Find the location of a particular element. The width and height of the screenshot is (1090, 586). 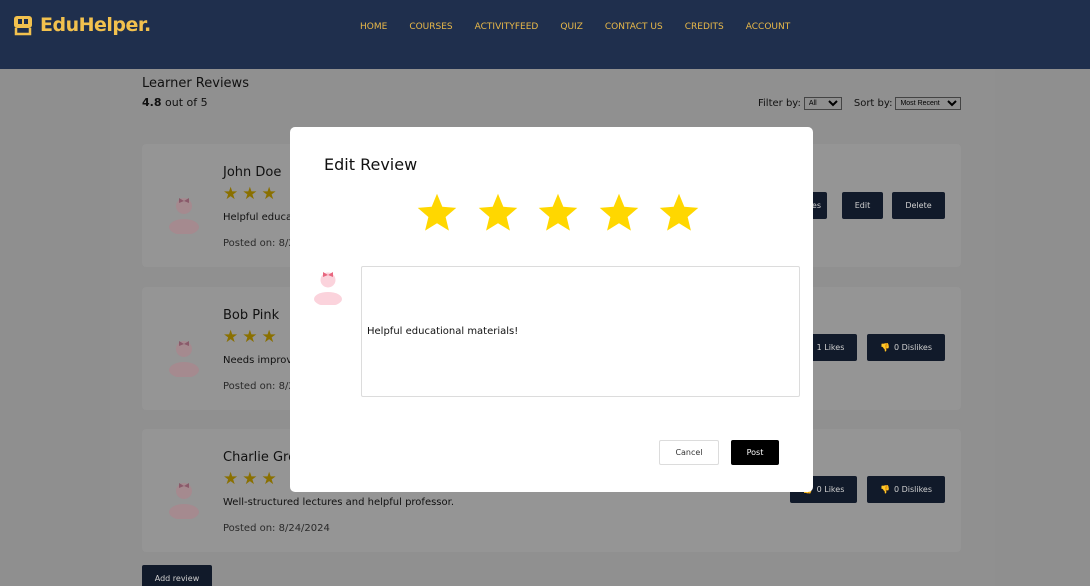

reviews-title: Learner Reviews is located at coordinates (195, 83).